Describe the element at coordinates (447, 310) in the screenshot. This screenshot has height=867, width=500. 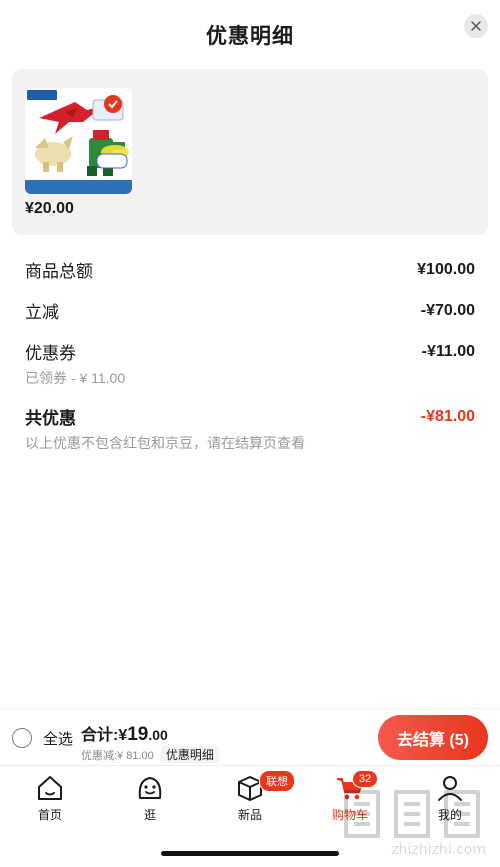
I see `row-instant-value: -¥70.00` at that location.